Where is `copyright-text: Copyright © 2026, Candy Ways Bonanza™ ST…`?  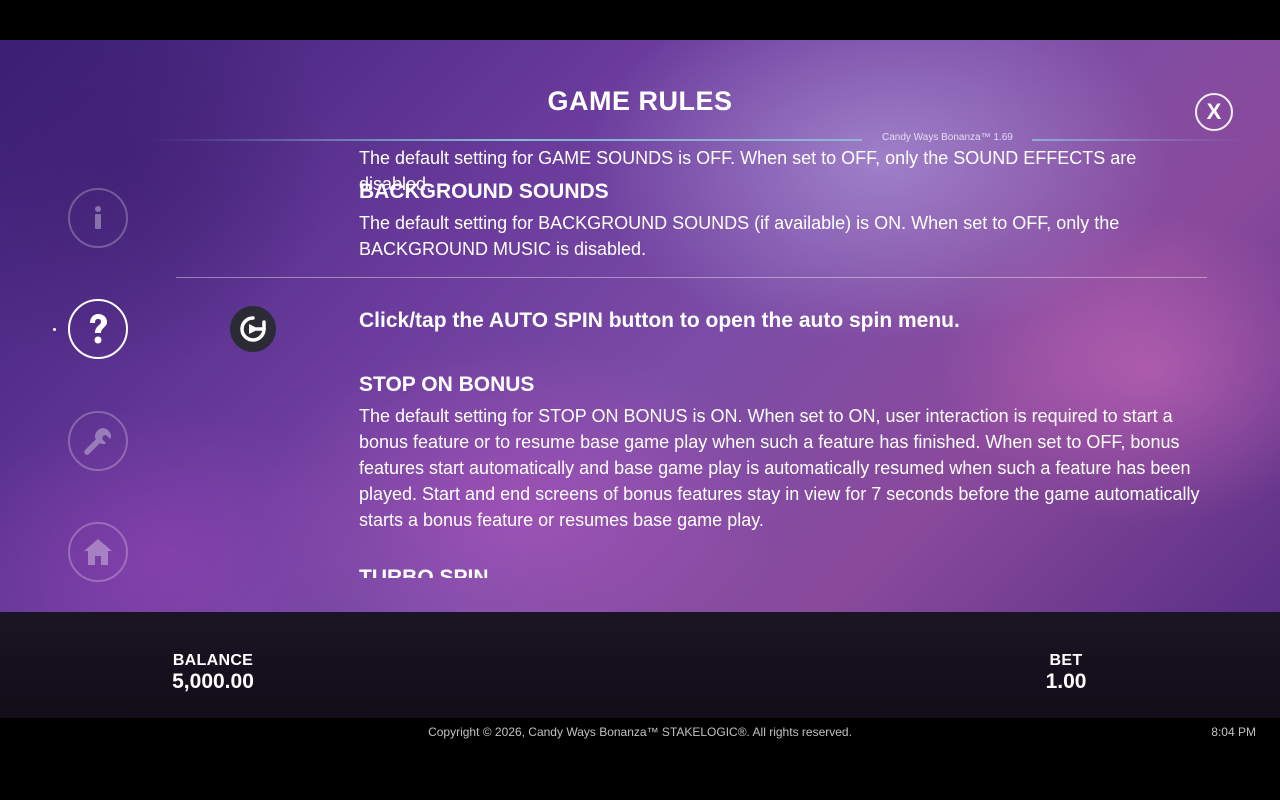 copyright-text: Copyright © 2026, Candy Ways Bonanza™ ST… is located at coordinates (640, 732).